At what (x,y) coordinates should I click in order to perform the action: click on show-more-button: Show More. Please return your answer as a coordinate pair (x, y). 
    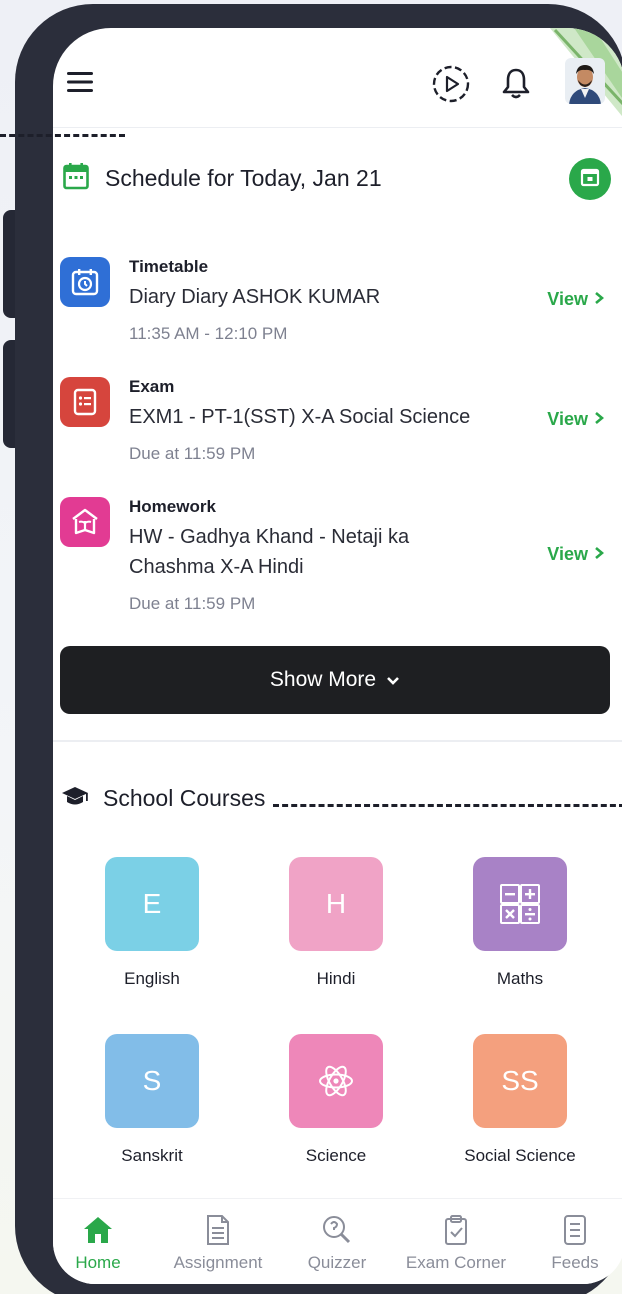
    Looking at the image, I should click on (335, 680).